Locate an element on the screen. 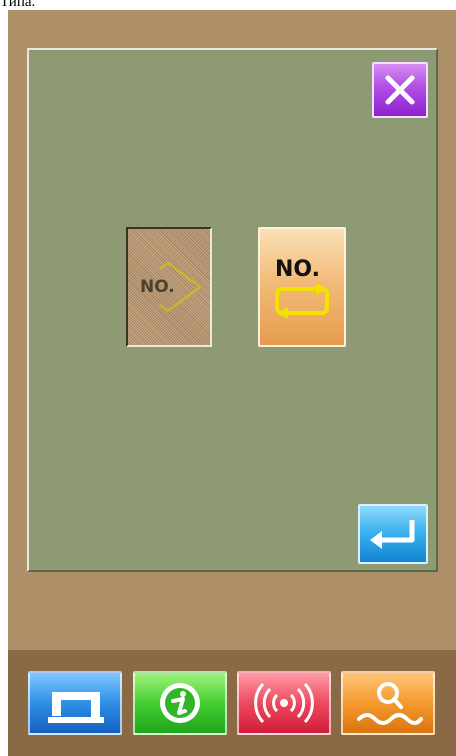 The height and width of the screenshot is (756, 456). wireless-signal-icon is located at coordinates (284, 703).